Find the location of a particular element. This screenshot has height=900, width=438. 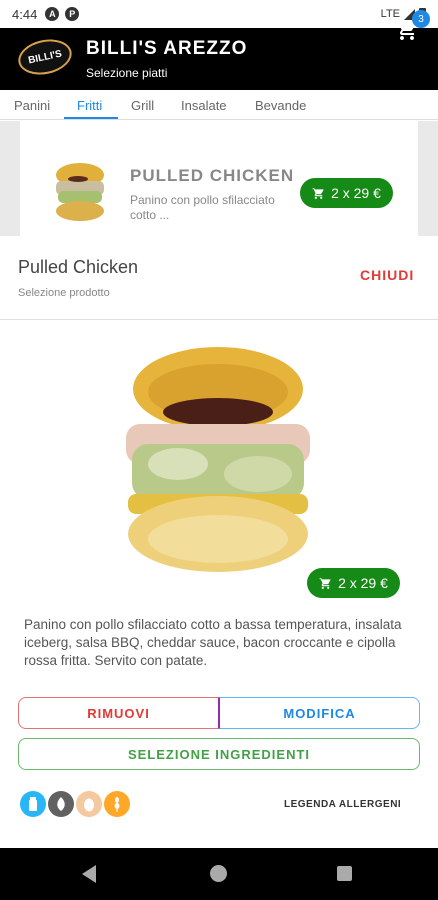

home-icon is located at coordinates (218, 873).